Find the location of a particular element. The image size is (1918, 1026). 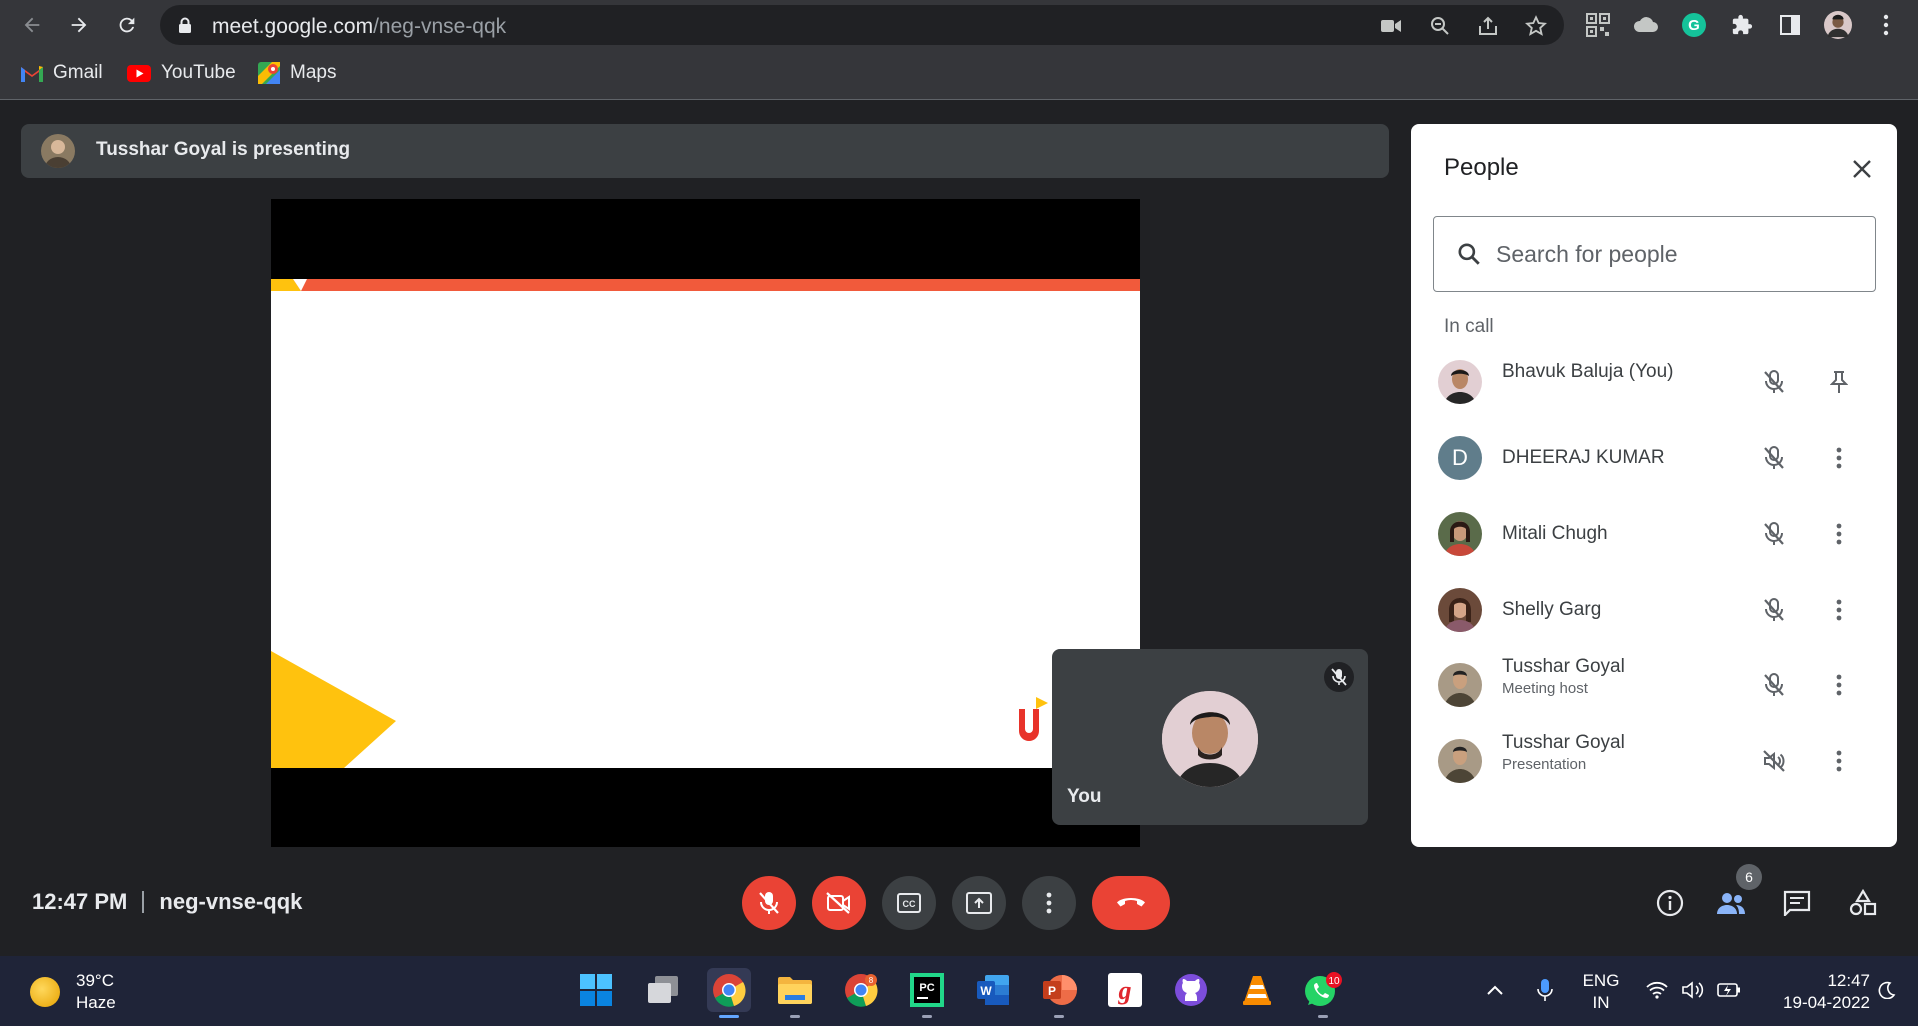

present-now-button is located at coordinates (979, 903).